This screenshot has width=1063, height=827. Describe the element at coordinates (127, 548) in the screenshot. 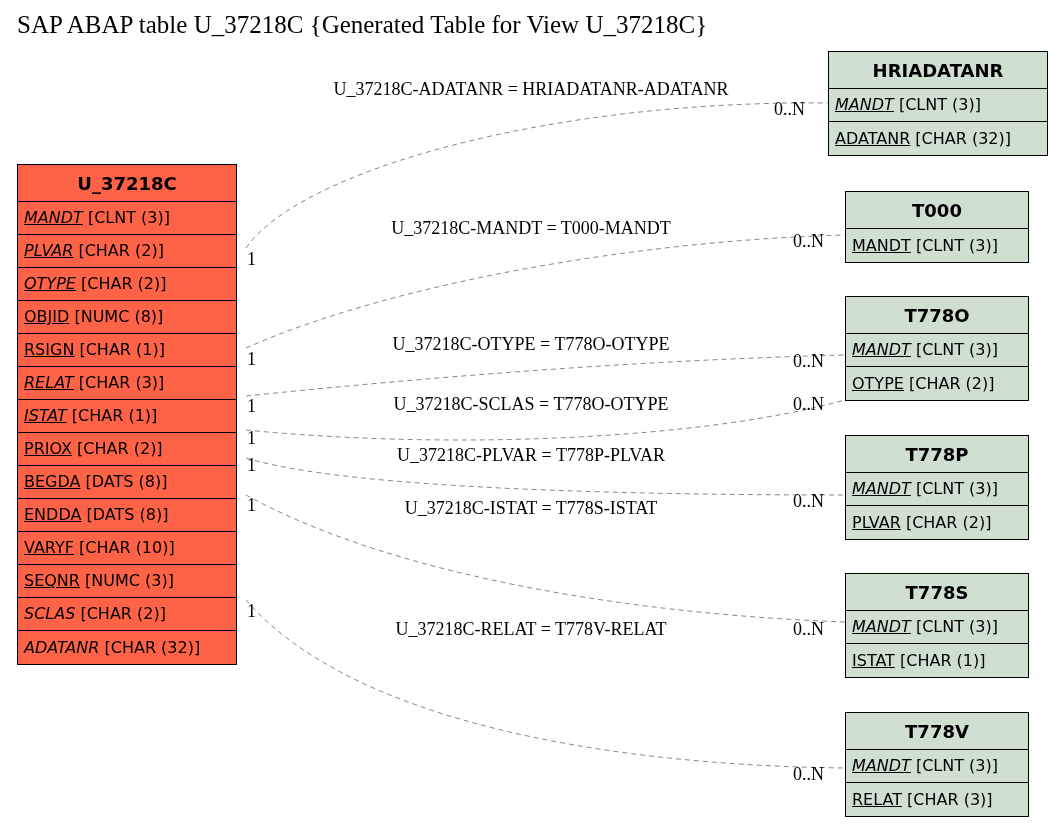

I see `field-row: VARYF [CHAR (10)]` at that location.